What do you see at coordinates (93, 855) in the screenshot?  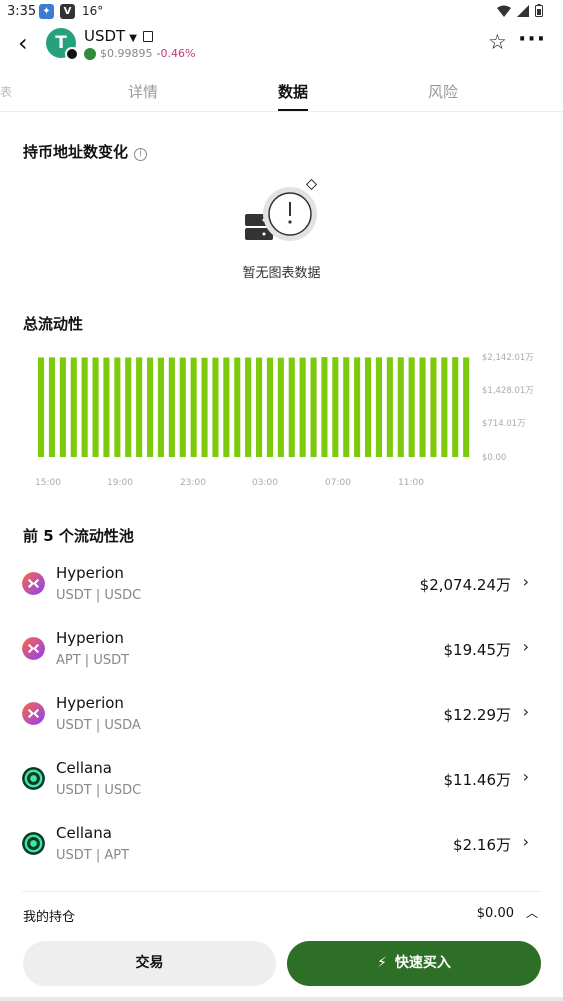 I see `pool-pair: USDT | APT` at bounding box center [93, 855].